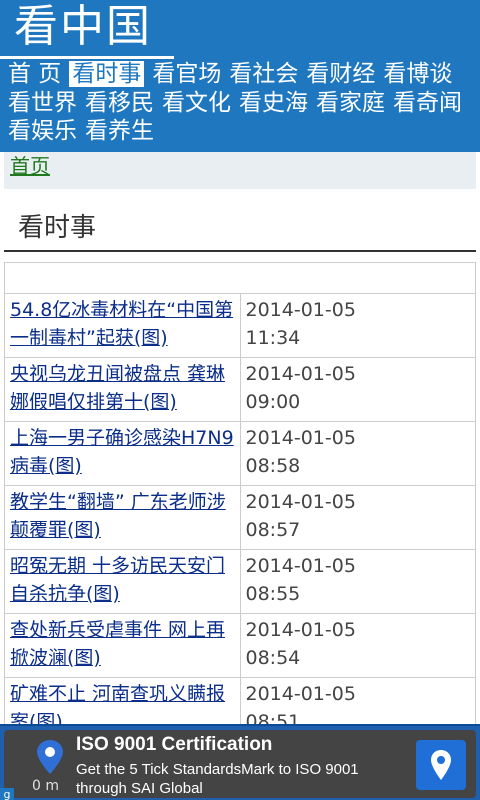 The width and height of the screenshot is (480, 800). I want to click on location-pin-icon, so click(441, 765).